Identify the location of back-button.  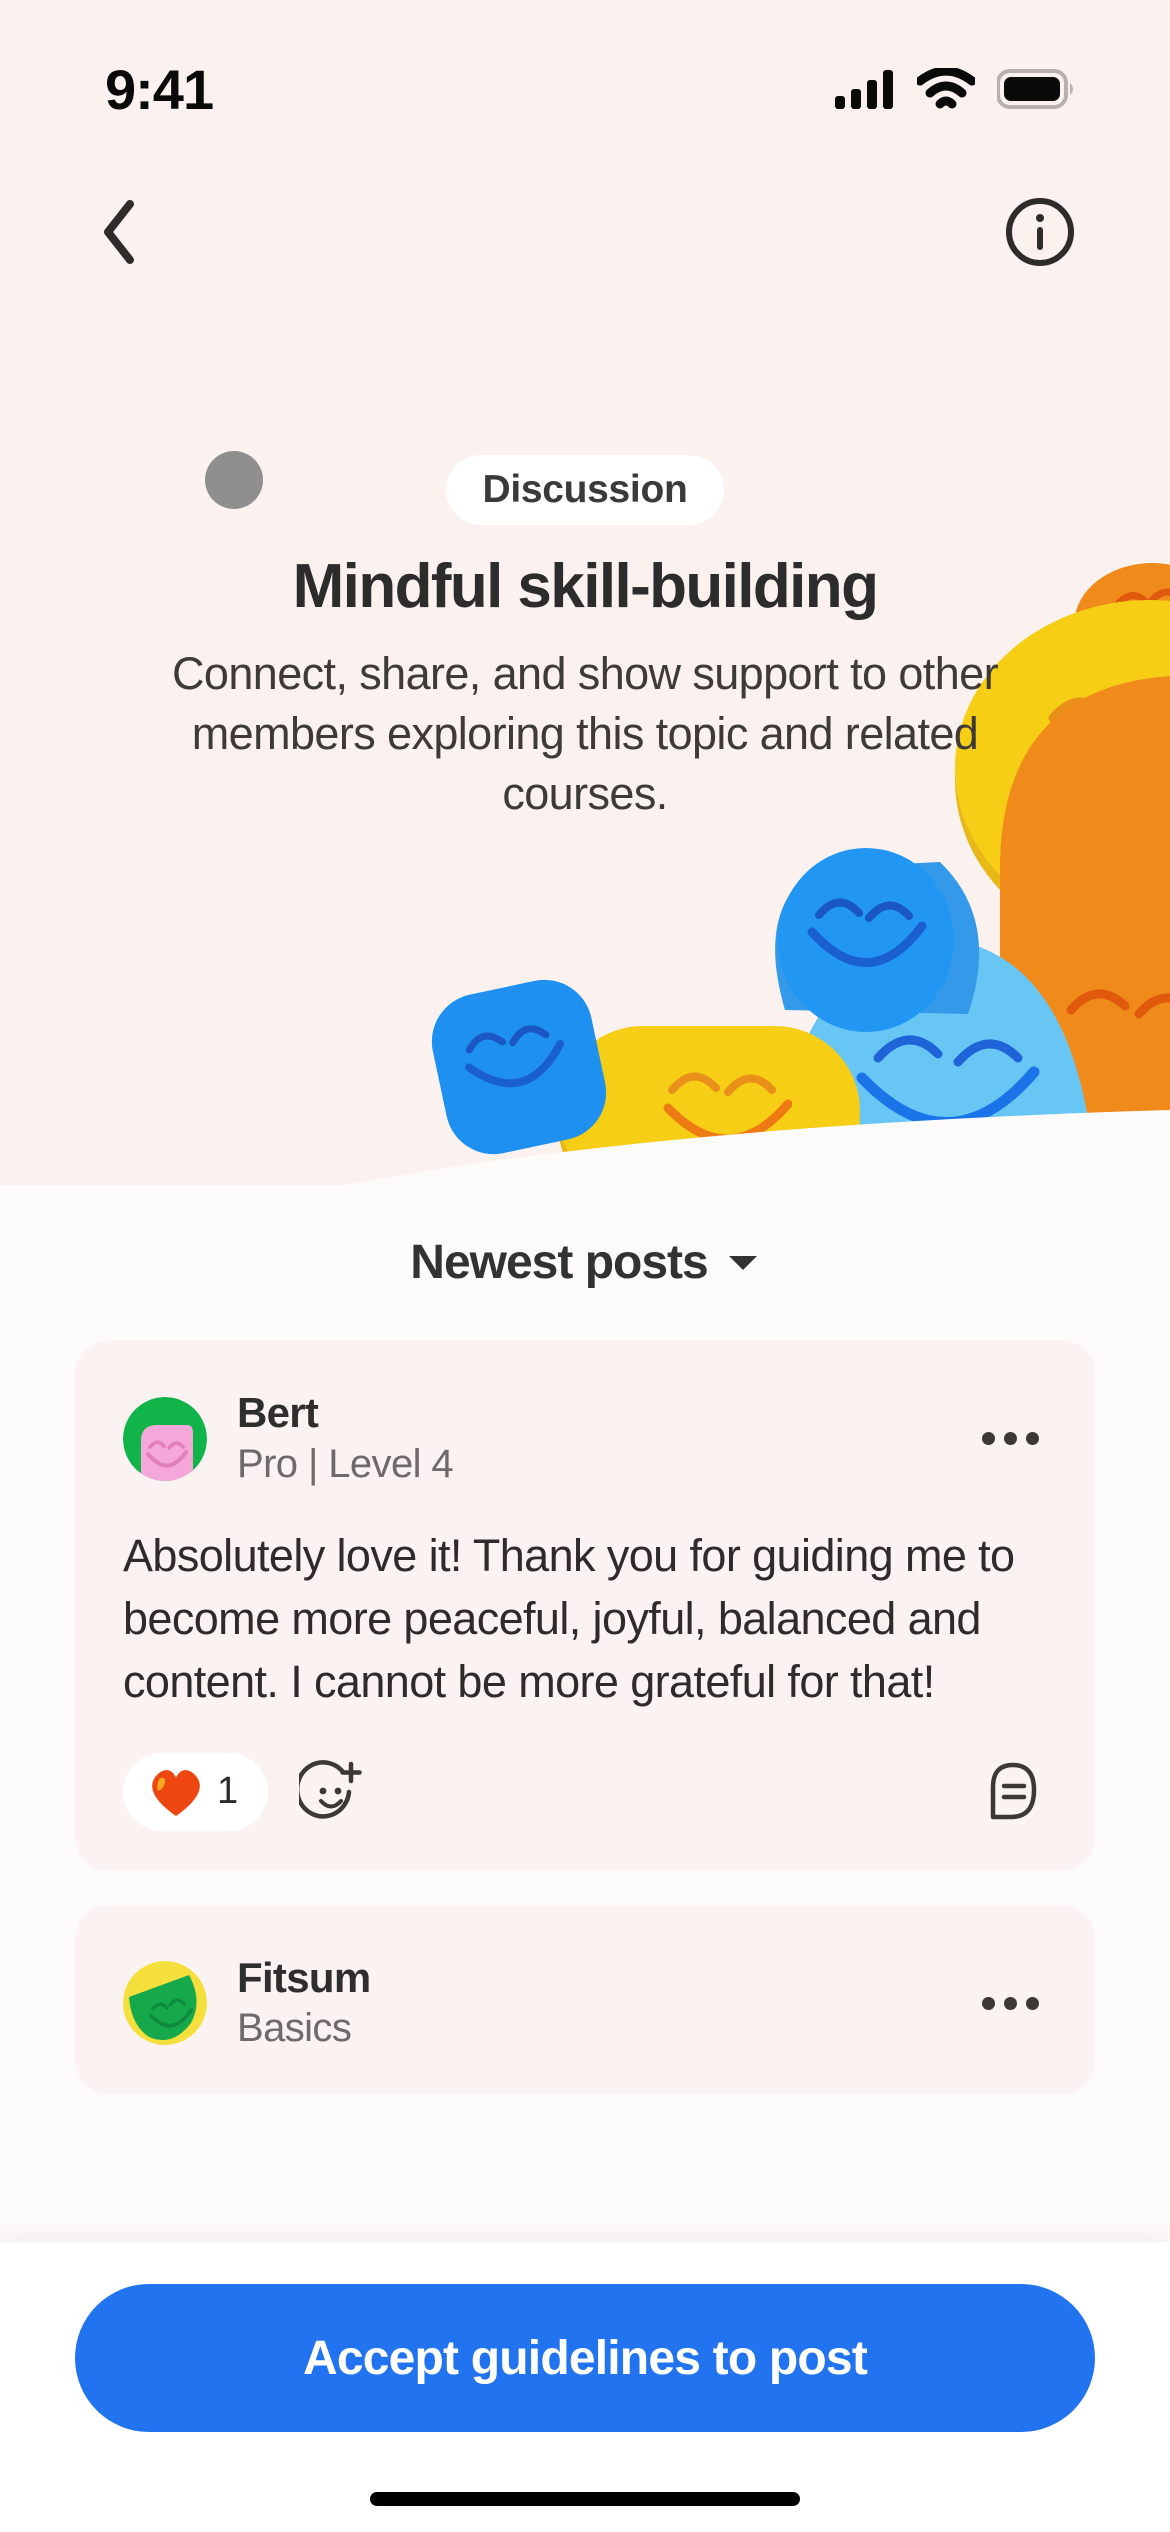
(120, 232).